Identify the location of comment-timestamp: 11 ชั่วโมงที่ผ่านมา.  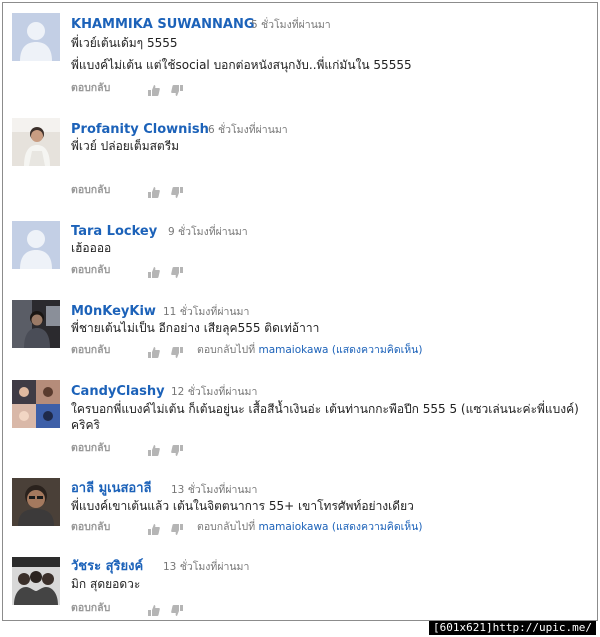
(206, 312).